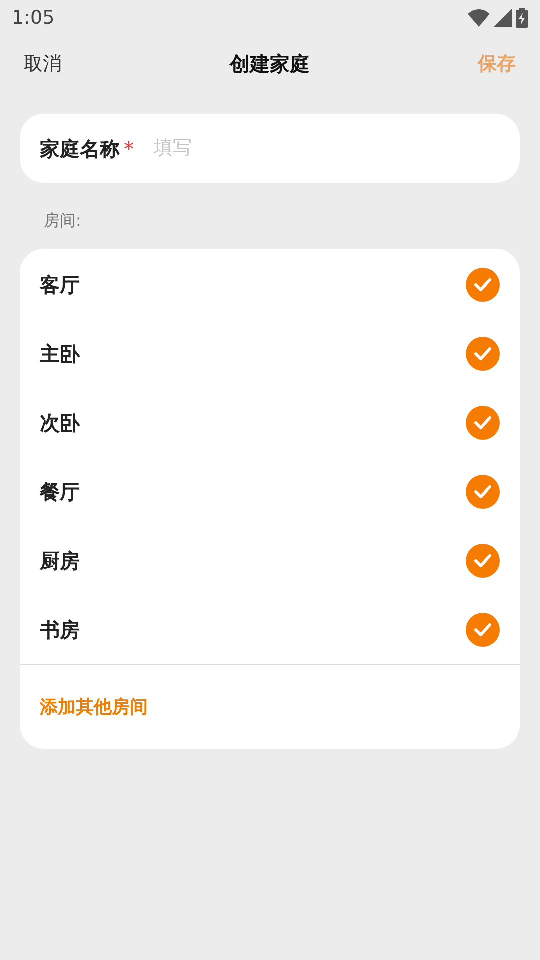  Describe the element at coordinates (270, 422) in the screenshot. I see `room-item: 次卧` at that location.